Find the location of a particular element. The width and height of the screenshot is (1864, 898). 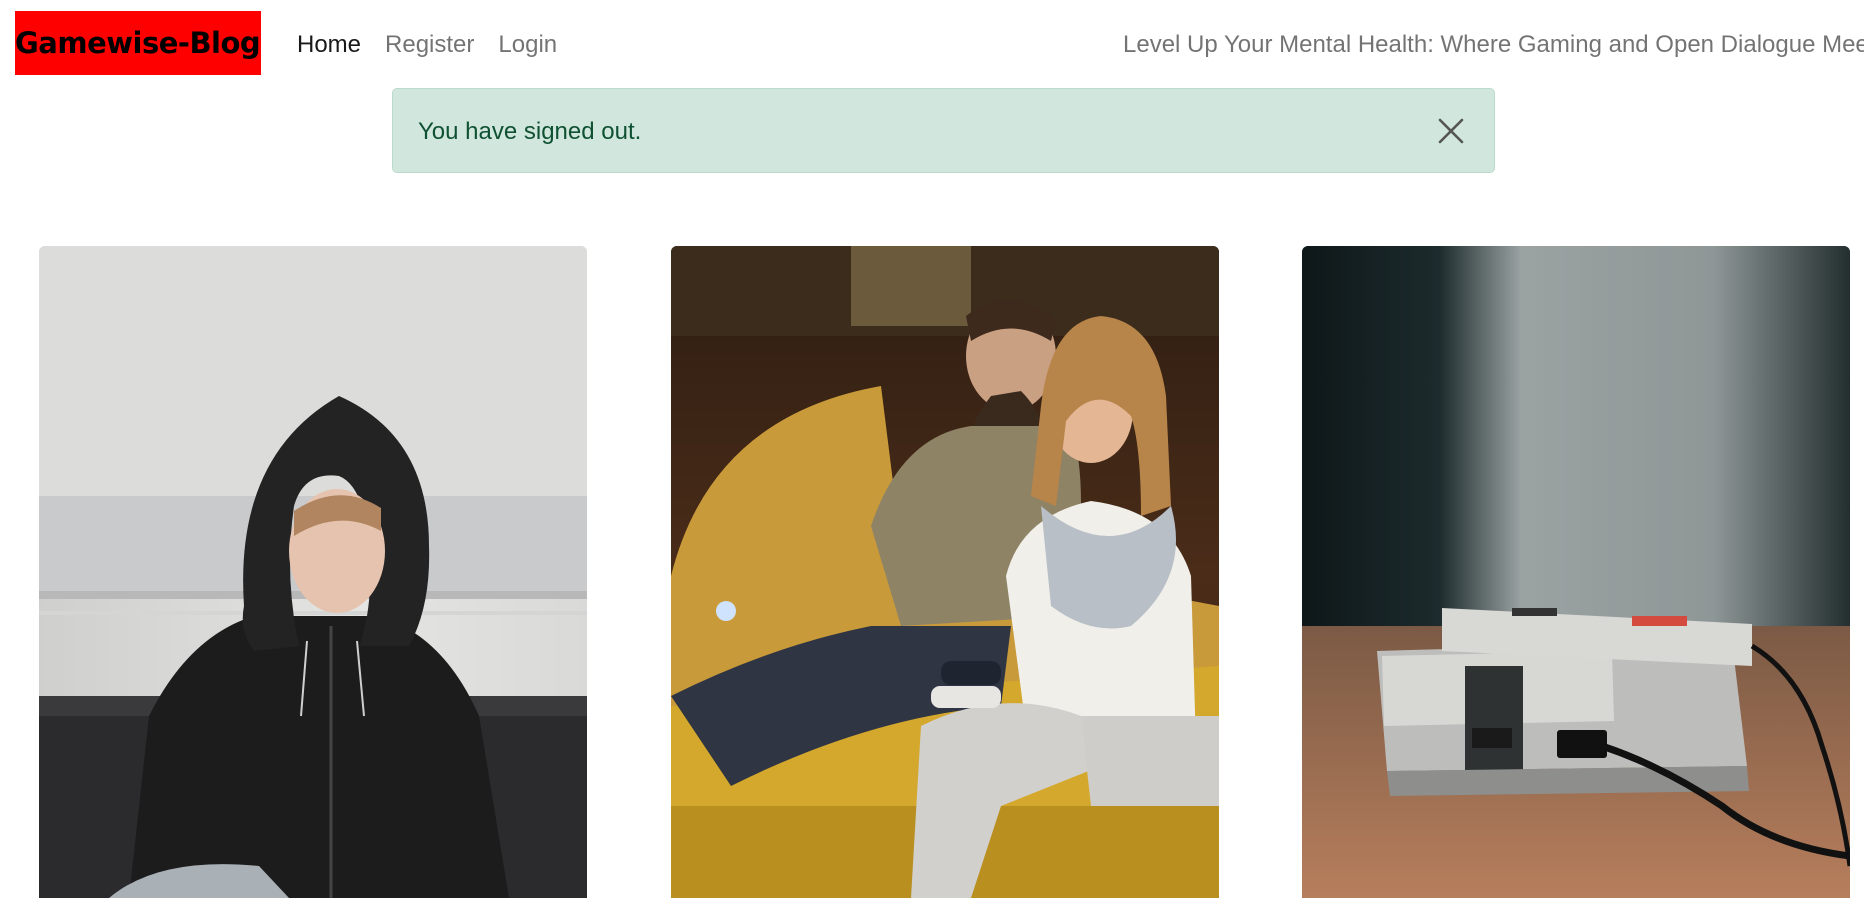

alert-message: You have signed out. is located at coordinates (530, 131).